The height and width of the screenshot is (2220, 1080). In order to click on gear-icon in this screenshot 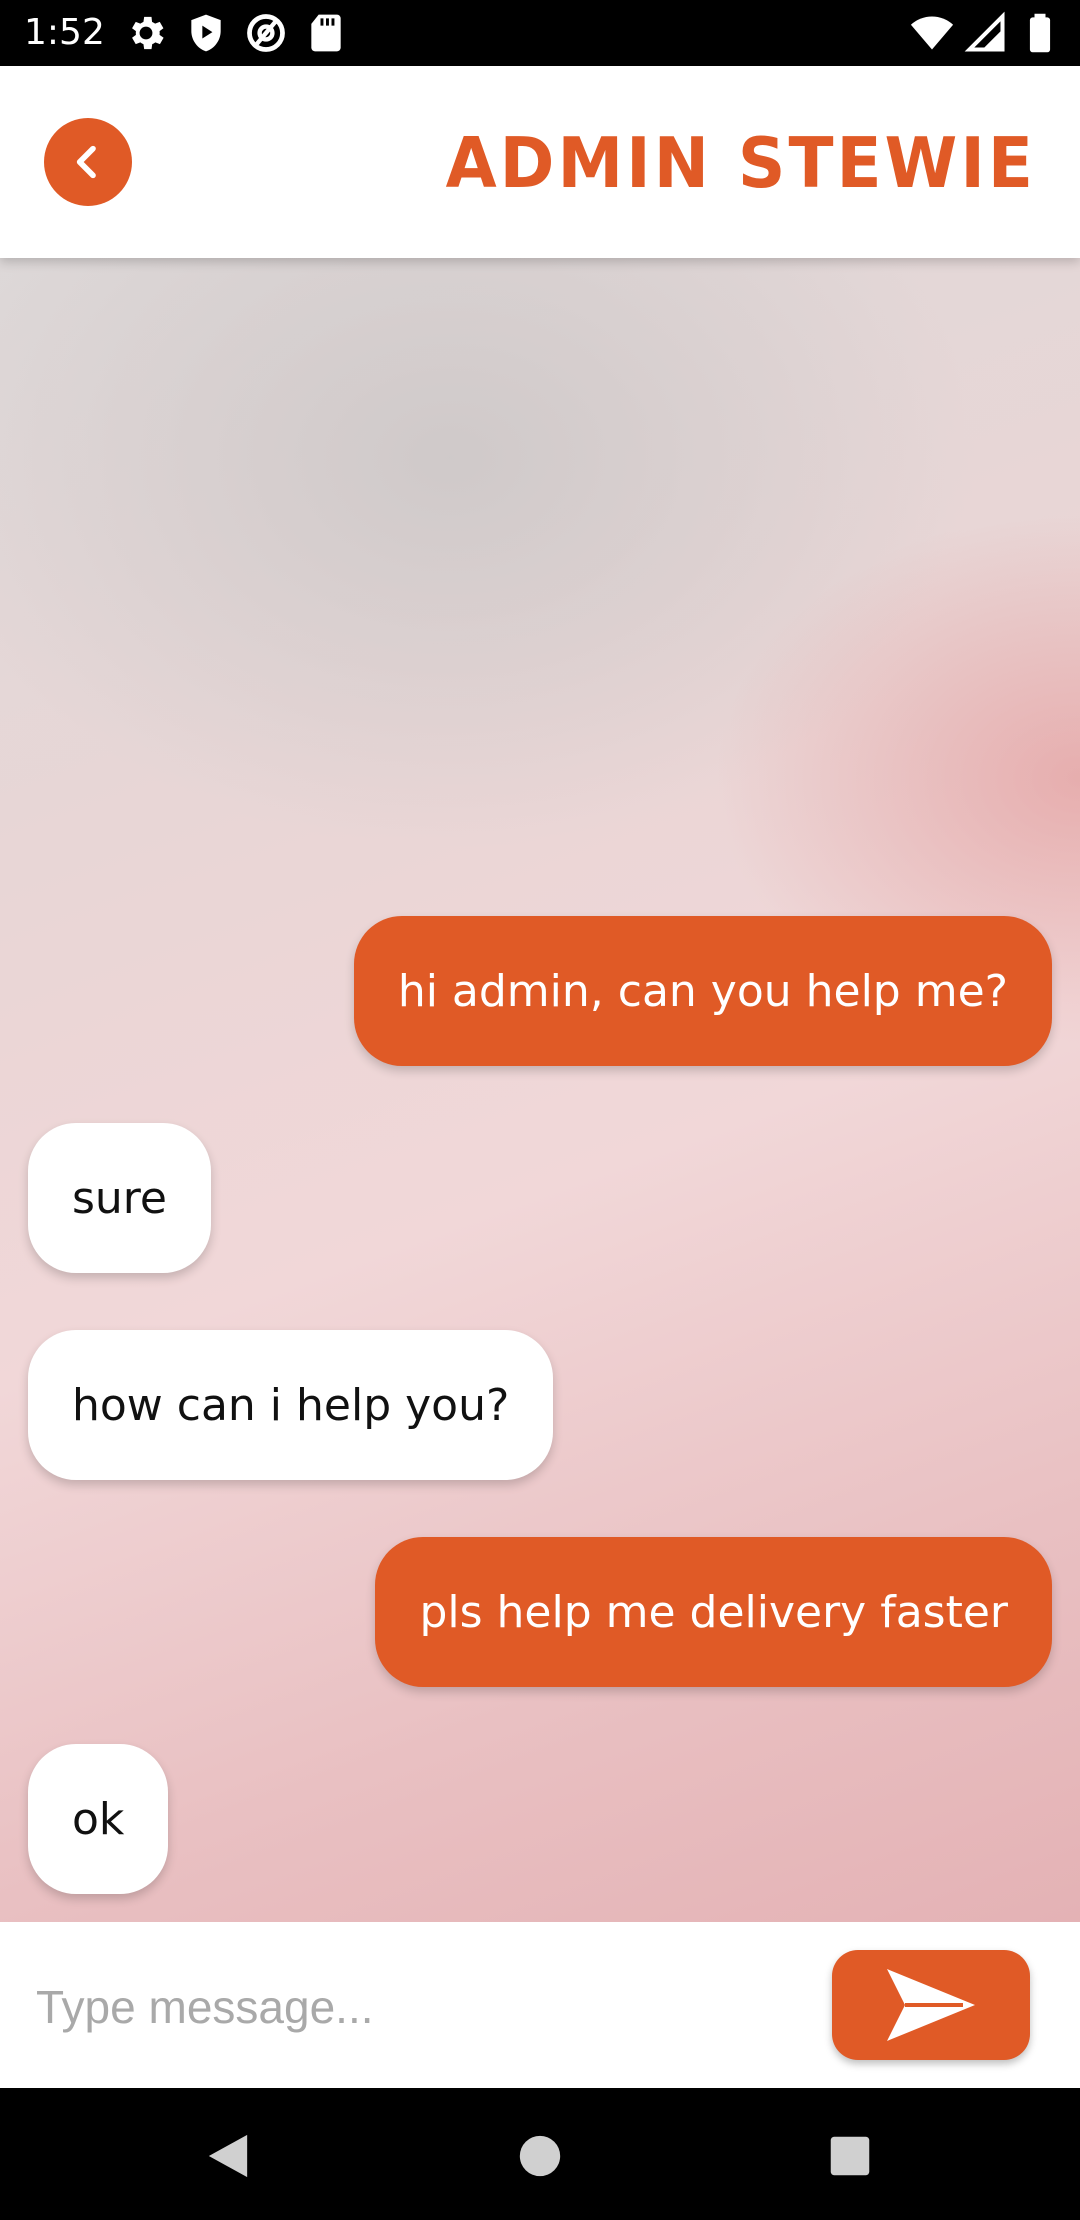, I will do `click(148, 33)`.